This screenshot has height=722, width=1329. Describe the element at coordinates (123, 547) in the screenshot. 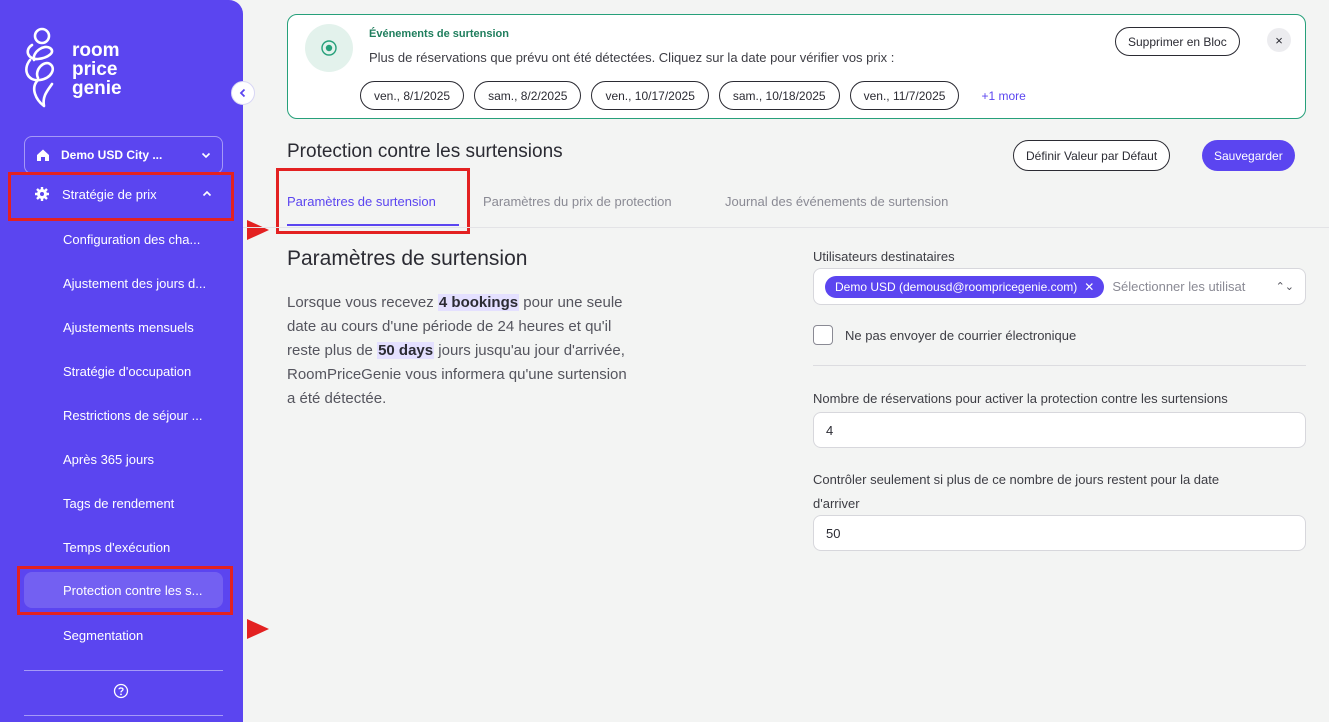

I see `sidebar-item-run-time: Temps d'exécution` at that location.